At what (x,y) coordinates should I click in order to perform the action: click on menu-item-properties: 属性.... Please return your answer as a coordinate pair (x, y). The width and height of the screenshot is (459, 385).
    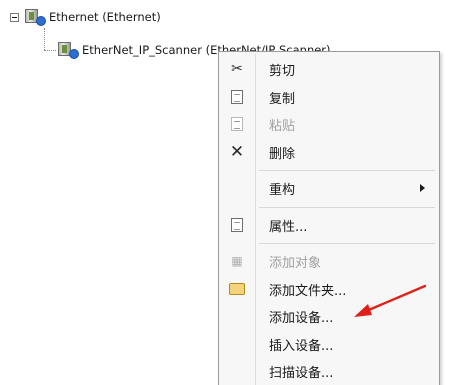
    Looking at the image, I should click on (329, 225).